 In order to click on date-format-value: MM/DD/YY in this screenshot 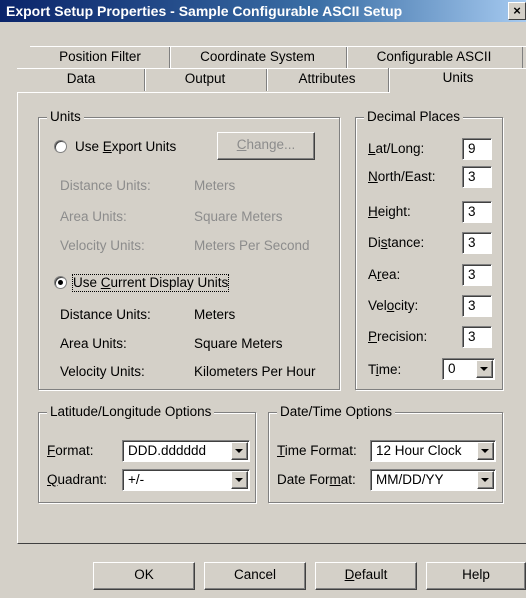, I will do `click(410, 479)`.